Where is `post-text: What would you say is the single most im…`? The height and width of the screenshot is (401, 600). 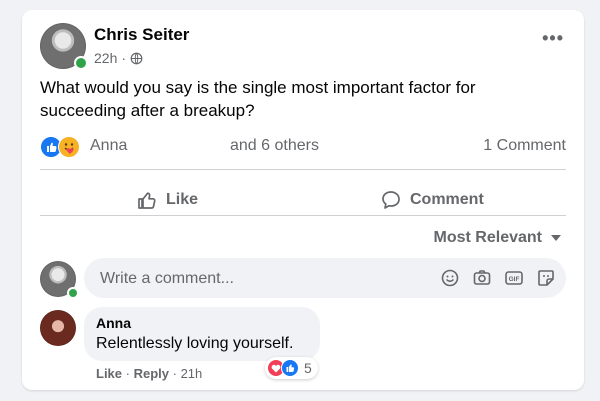
post-text: What would you say is the single most im… is located at coordinates (258, 99).